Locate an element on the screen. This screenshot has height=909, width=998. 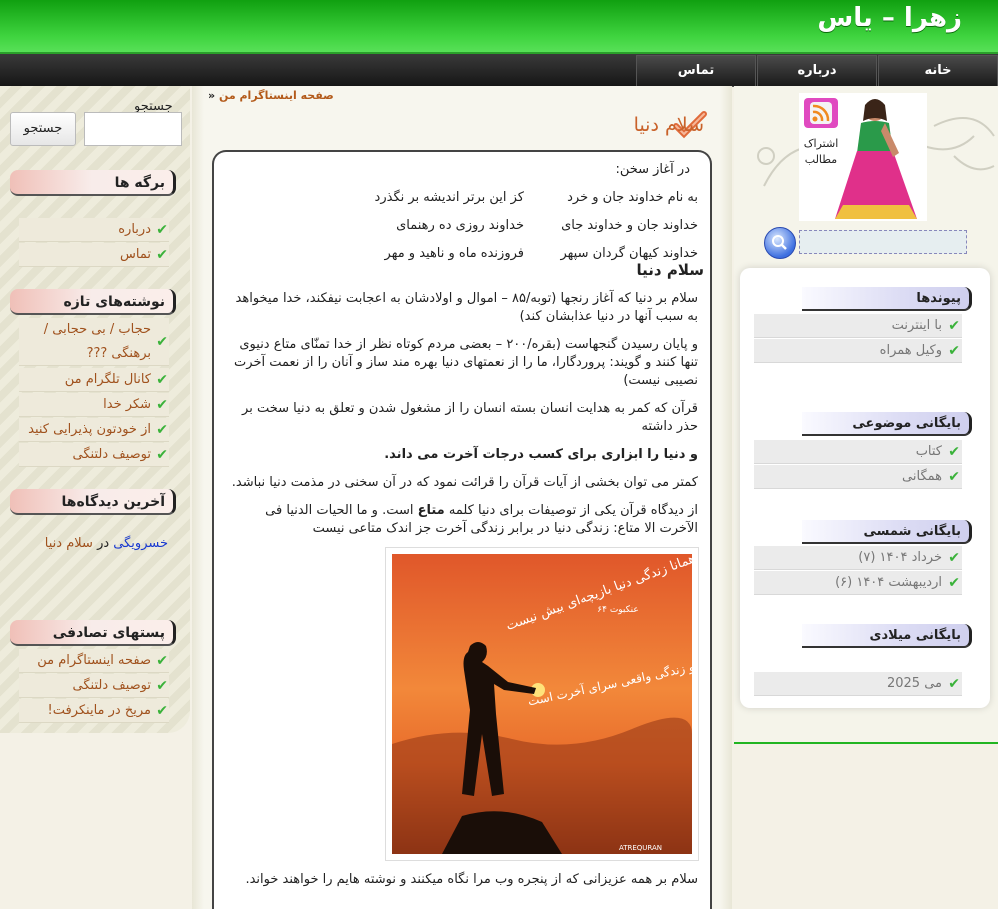
sidebar-search-input is located at coordinates (883, 242).